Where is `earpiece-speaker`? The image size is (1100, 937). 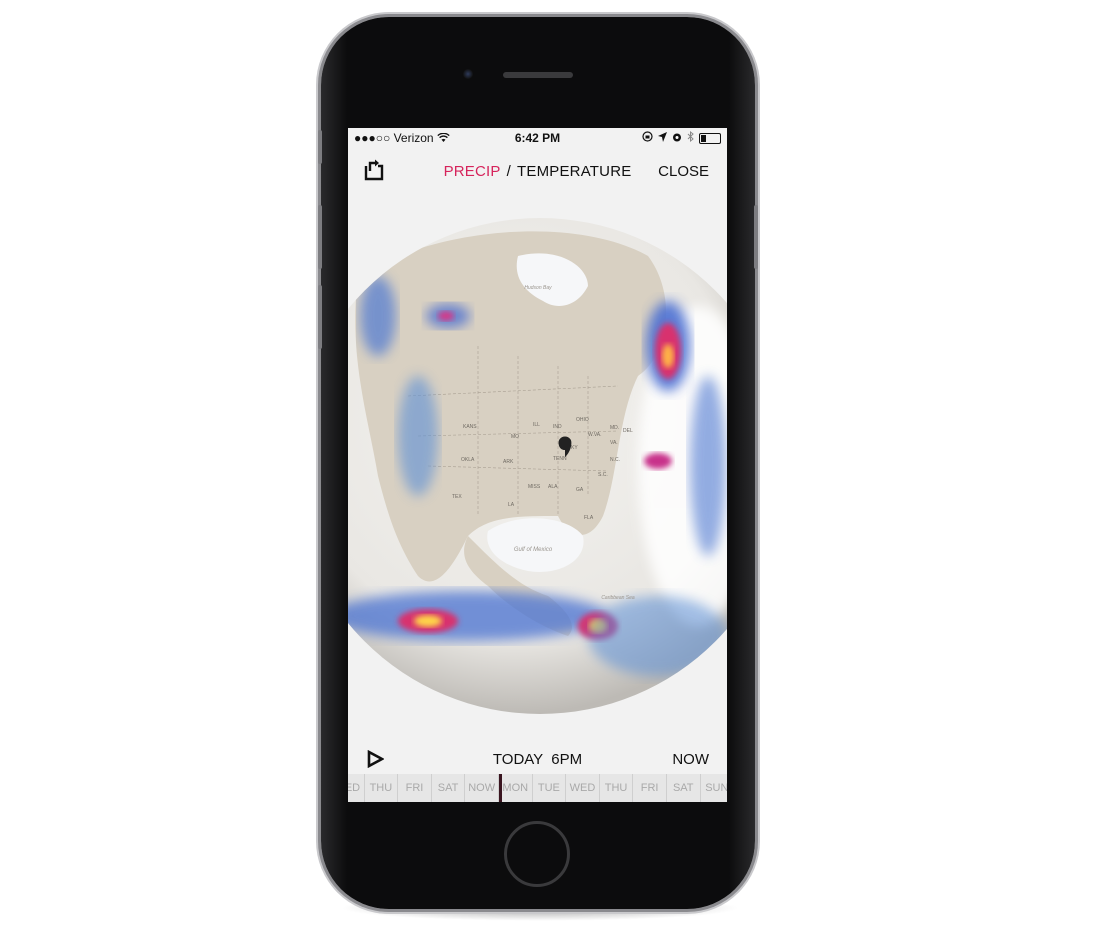 earpiece-speaker is located at coordinates (538, 75).